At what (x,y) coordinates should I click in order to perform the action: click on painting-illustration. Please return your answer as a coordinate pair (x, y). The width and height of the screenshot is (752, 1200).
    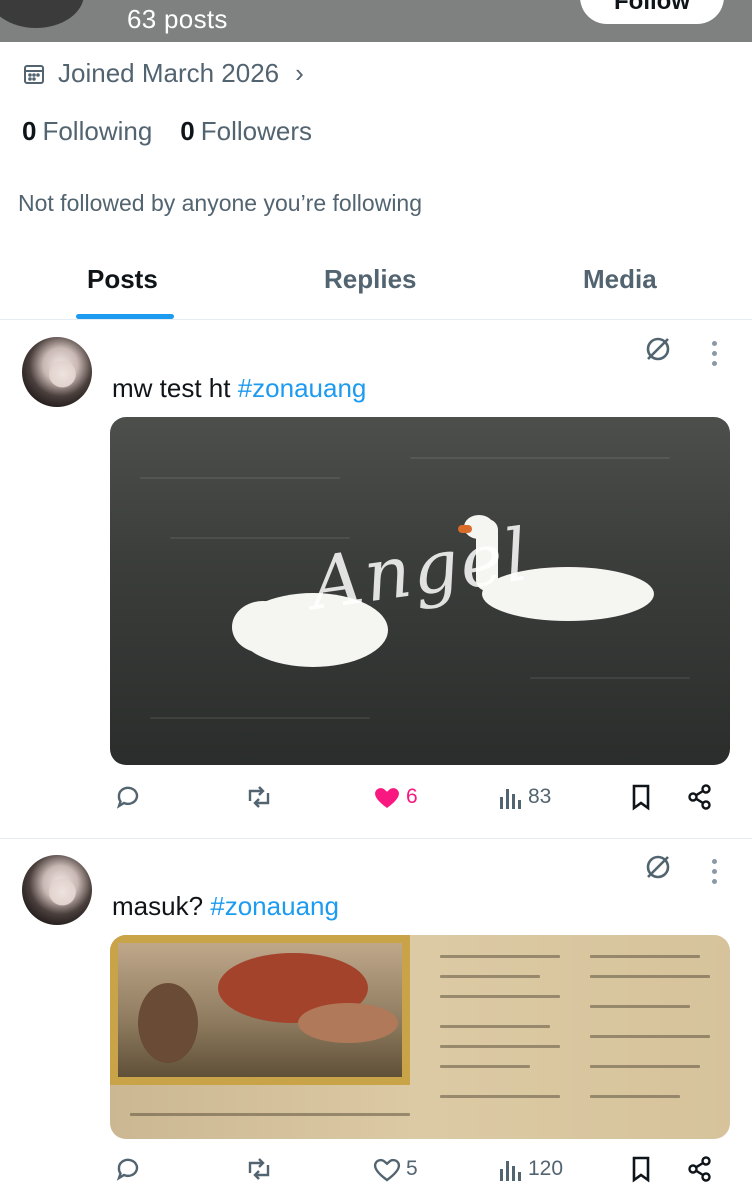
    Looking at the image, I should click on (260, 1010).